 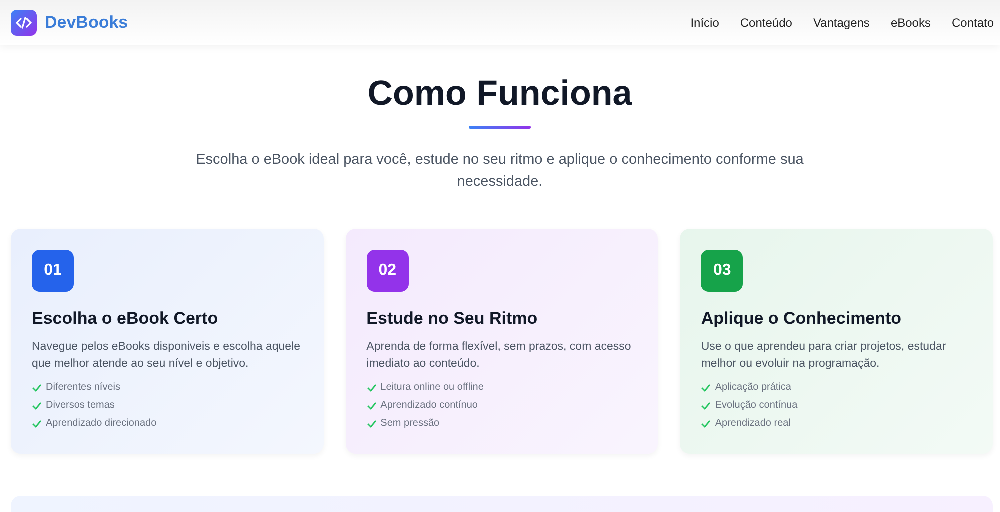 What do you see at coordinates (101, 424) in the screenshot?
I see `feature-text: Aprendizado direcionado` at bounding box center [101, 424].